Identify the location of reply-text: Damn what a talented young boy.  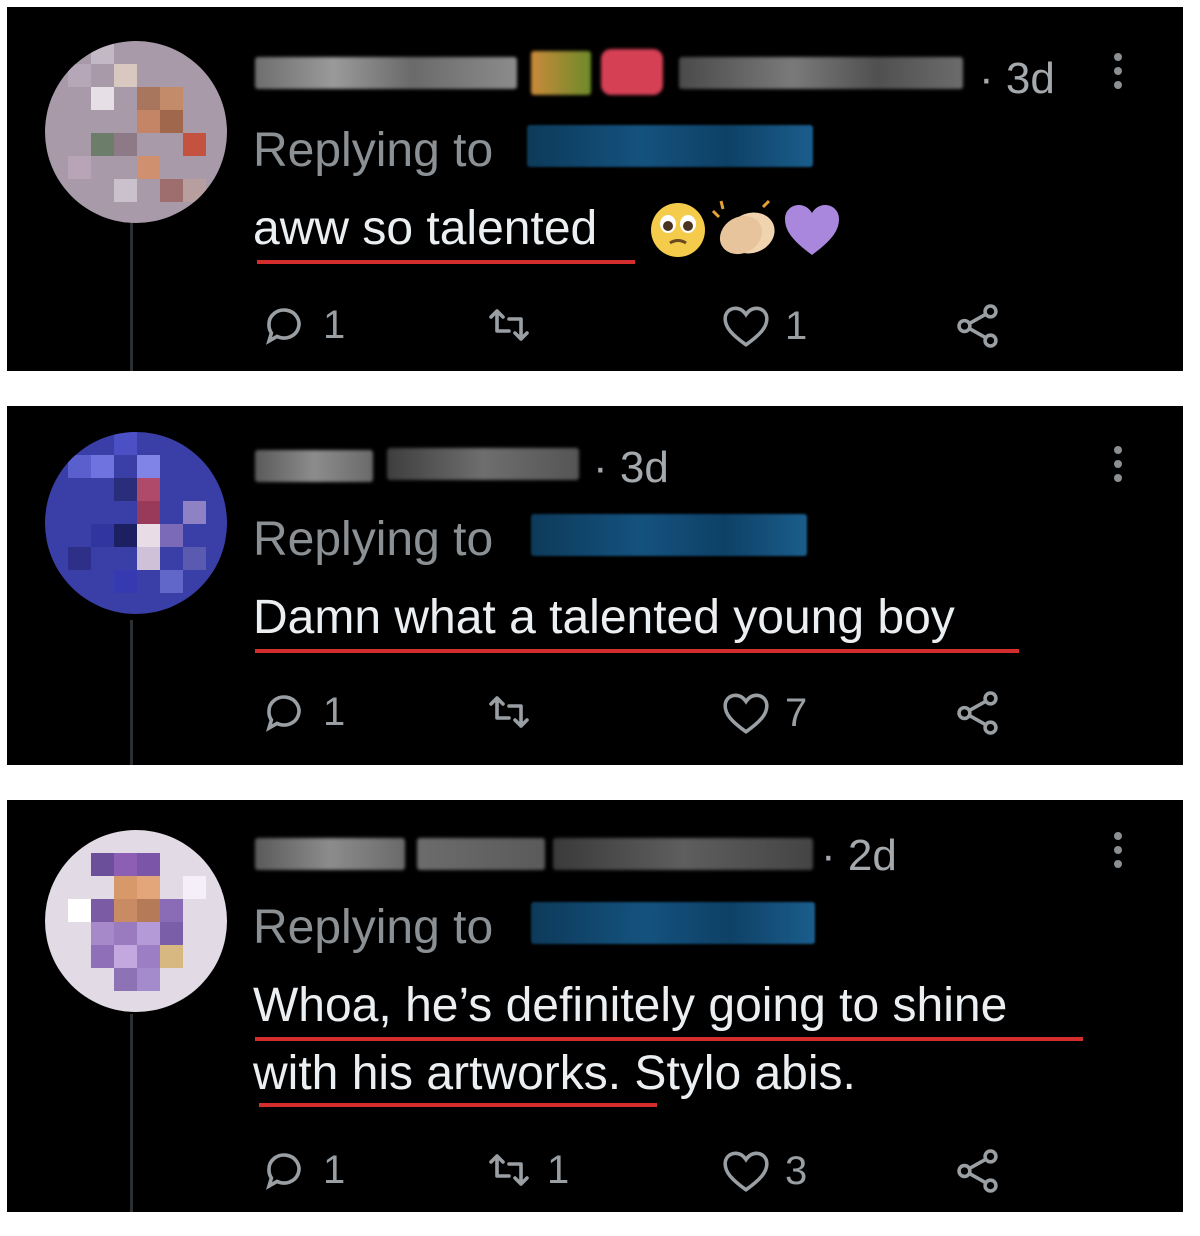
(604, 617).